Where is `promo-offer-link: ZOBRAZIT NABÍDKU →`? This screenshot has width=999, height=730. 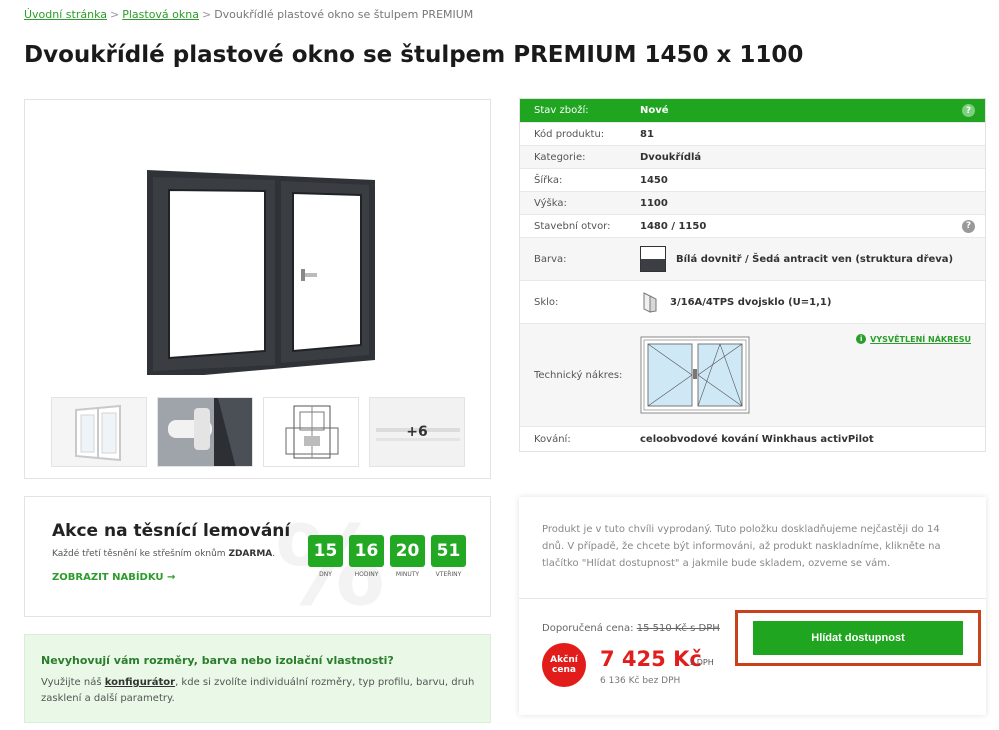 promo-offer-link: ZOBRAZIT NABÍDKU → is located at coordinates (113, 577).